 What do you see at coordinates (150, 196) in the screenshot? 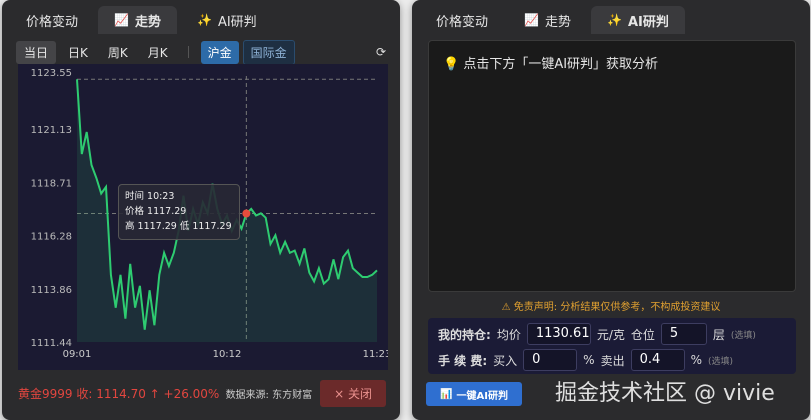
I see `tooltip-time: 时间 10:23` at bounding box center [150, 196].